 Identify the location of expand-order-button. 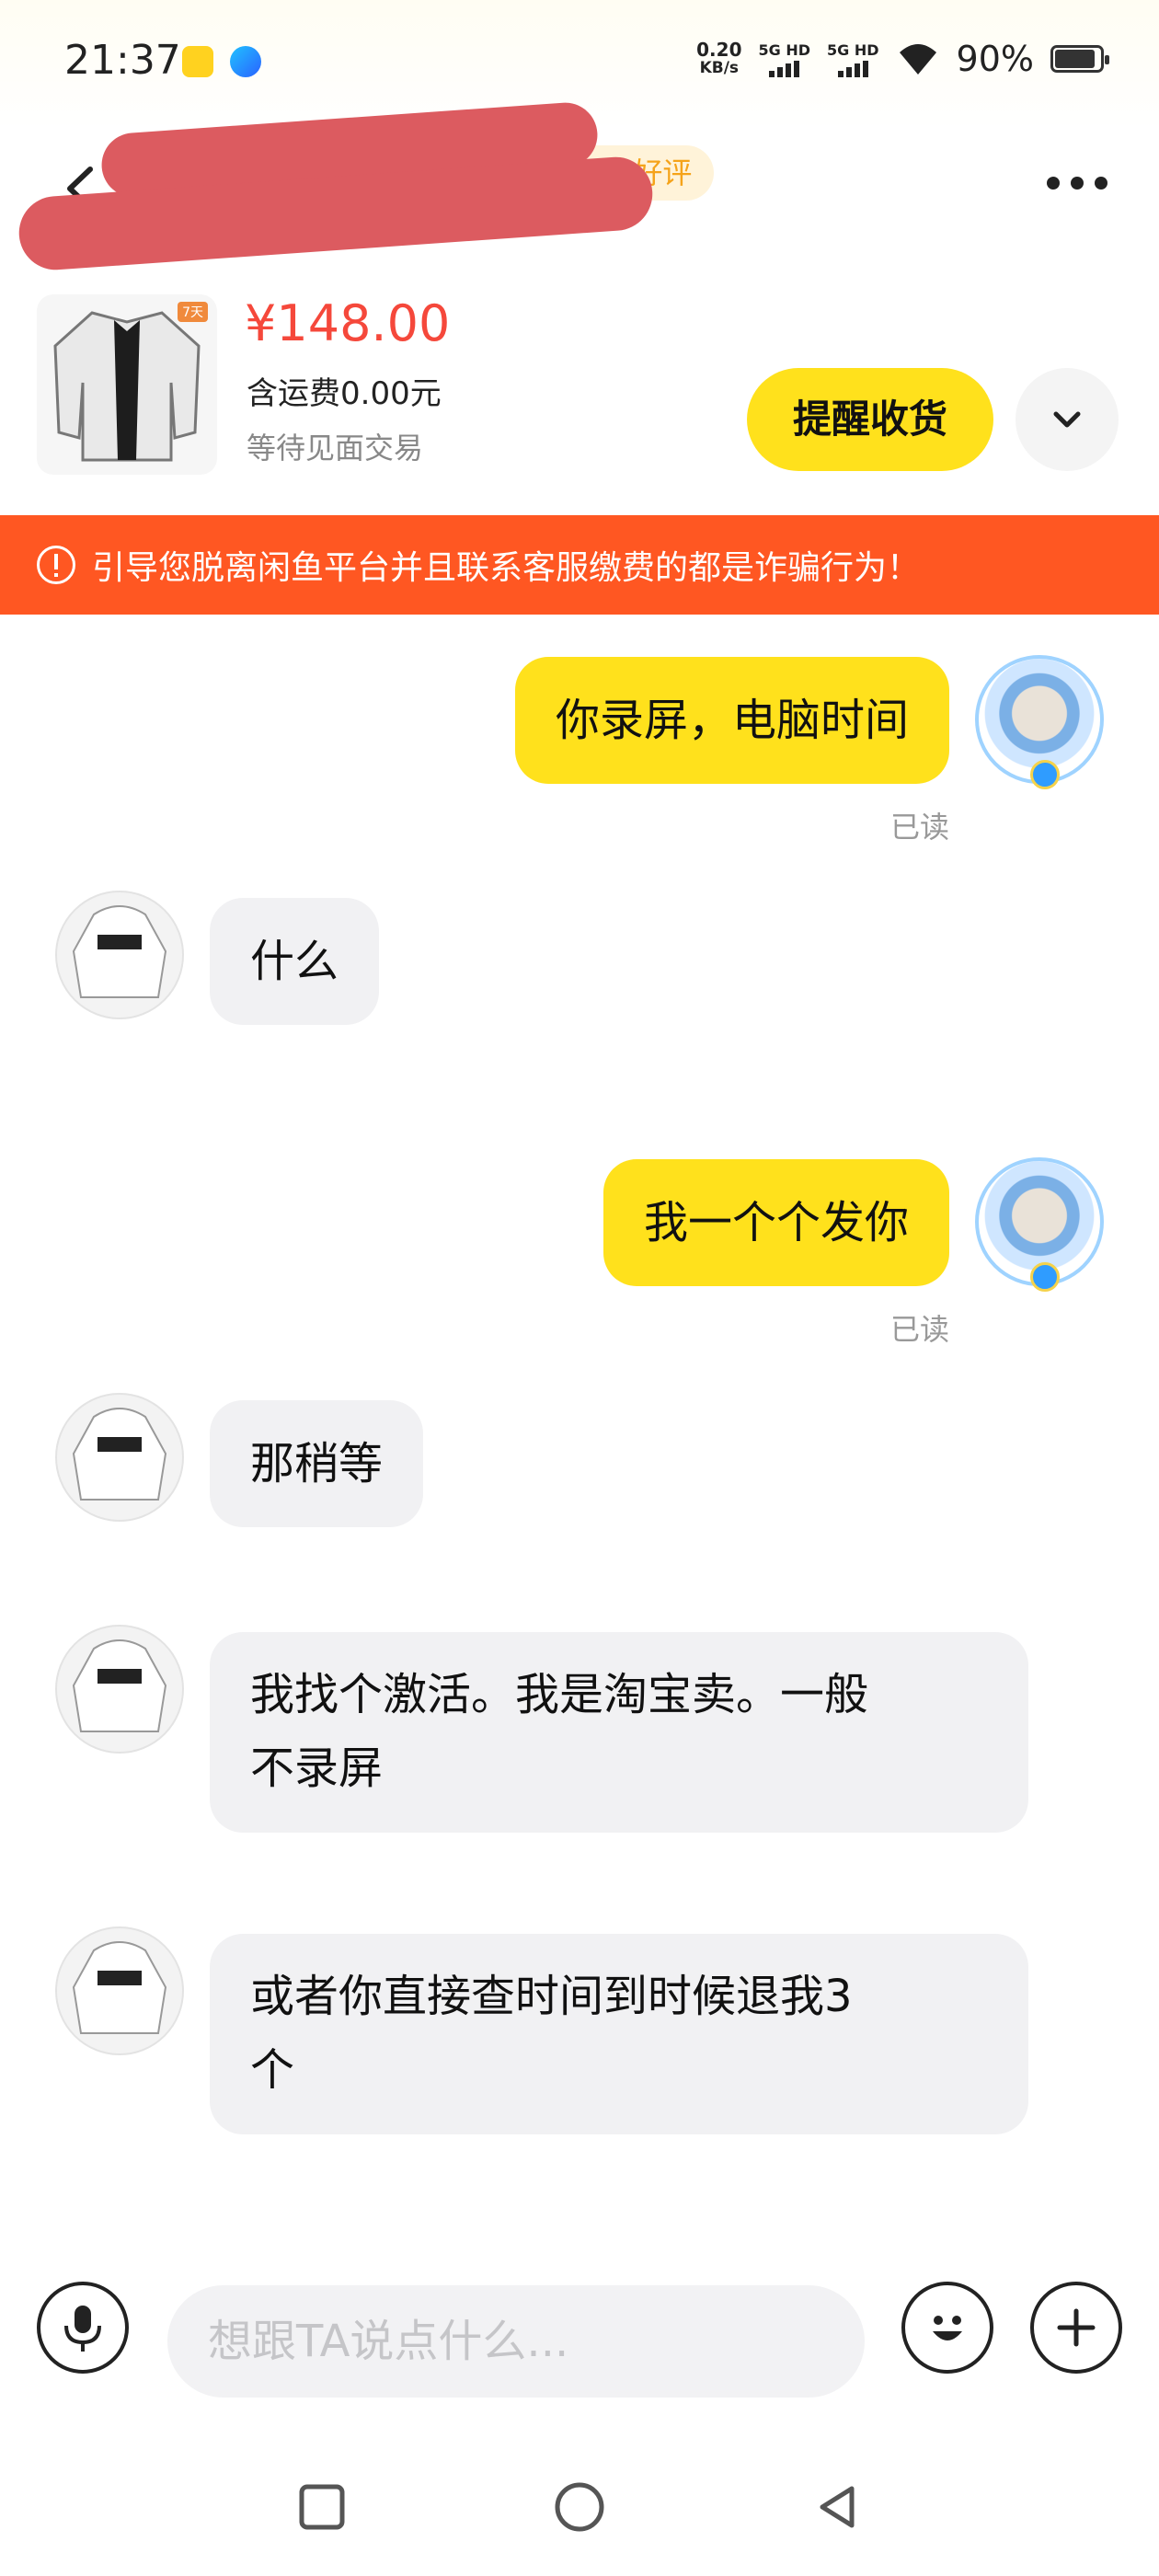
(1067, 419).